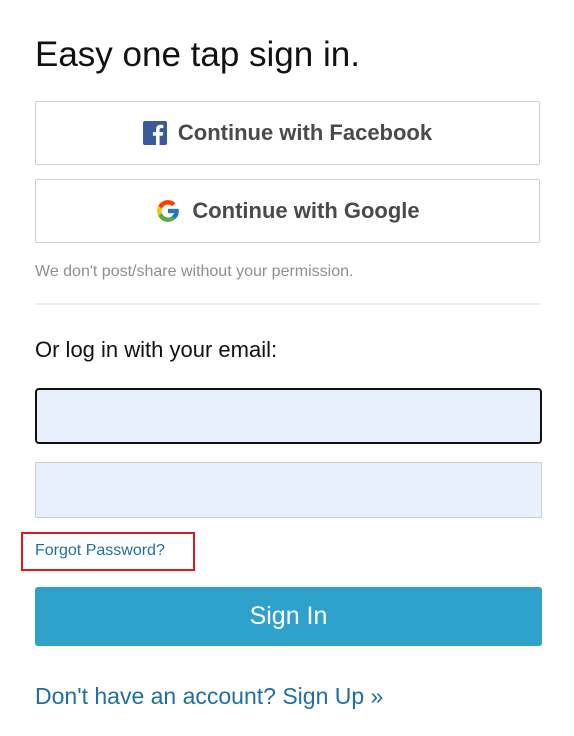  Describe the element at coordinates (306, 210) in the screenshot. I see `google-button-label: Continue with Google` at that location.